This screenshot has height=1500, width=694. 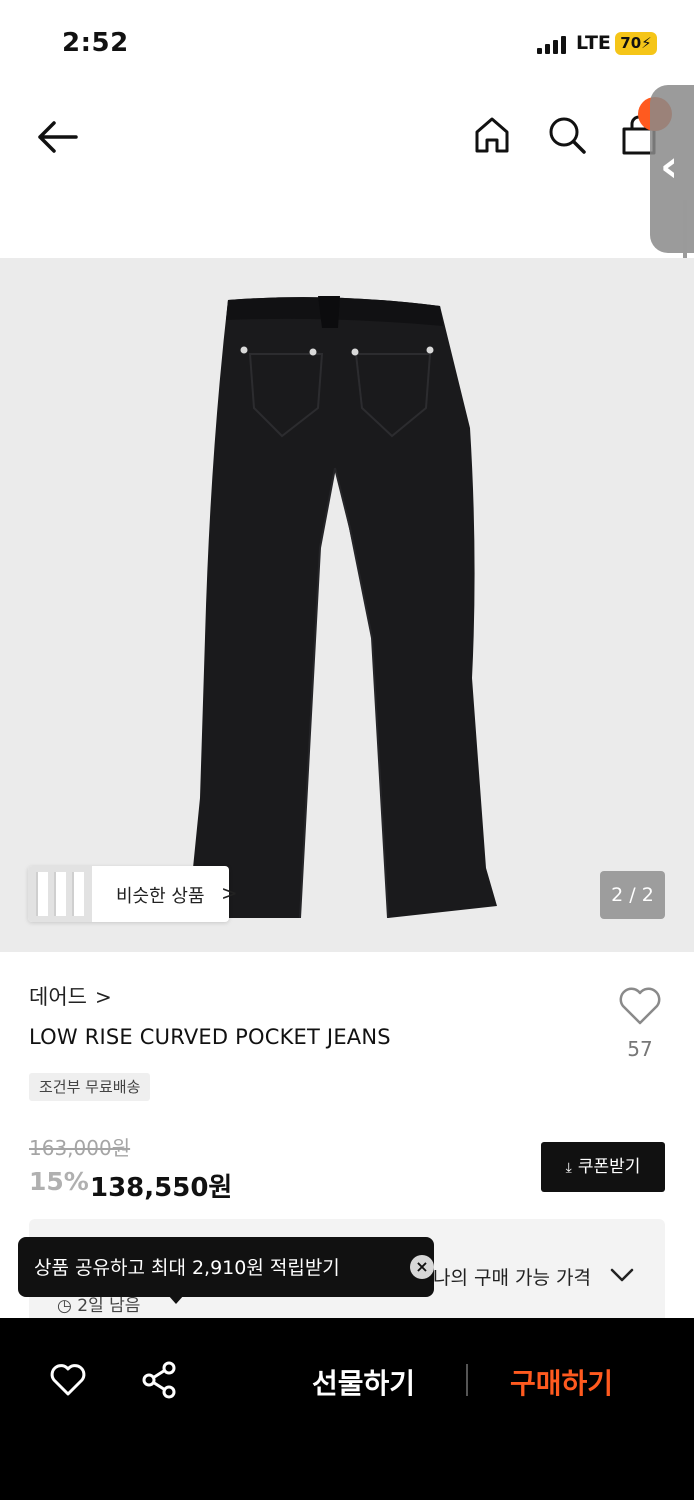 I want to click on chevron-down-icon, so click(x=622, y=1275).